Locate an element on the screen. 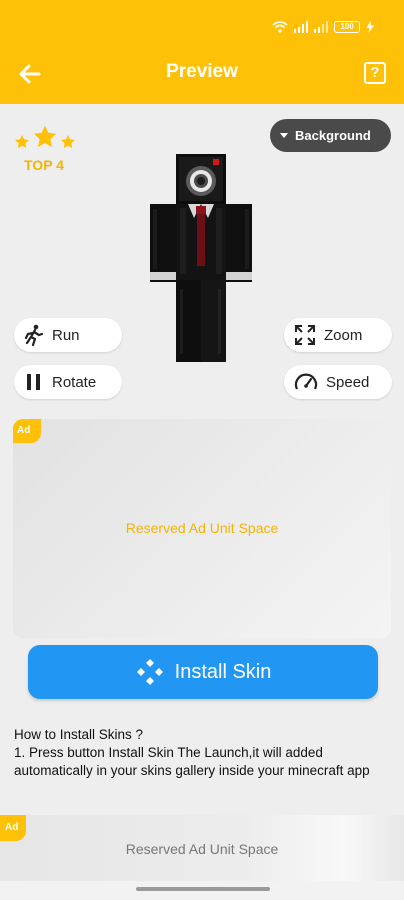  help-button: ? is located at coordinates (375, 73).